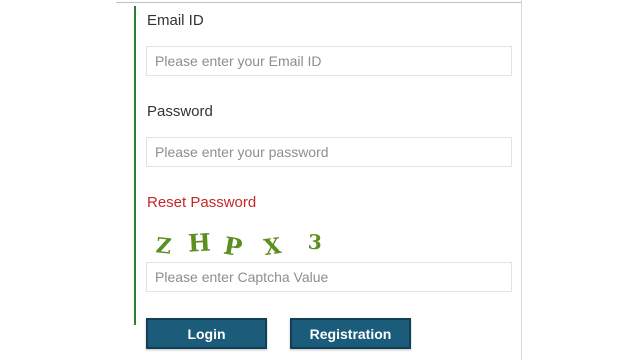  What do you see at coordinates (521, 180) in the screenshot?
I see `panel-right-border` at bounding box center [521, 180].